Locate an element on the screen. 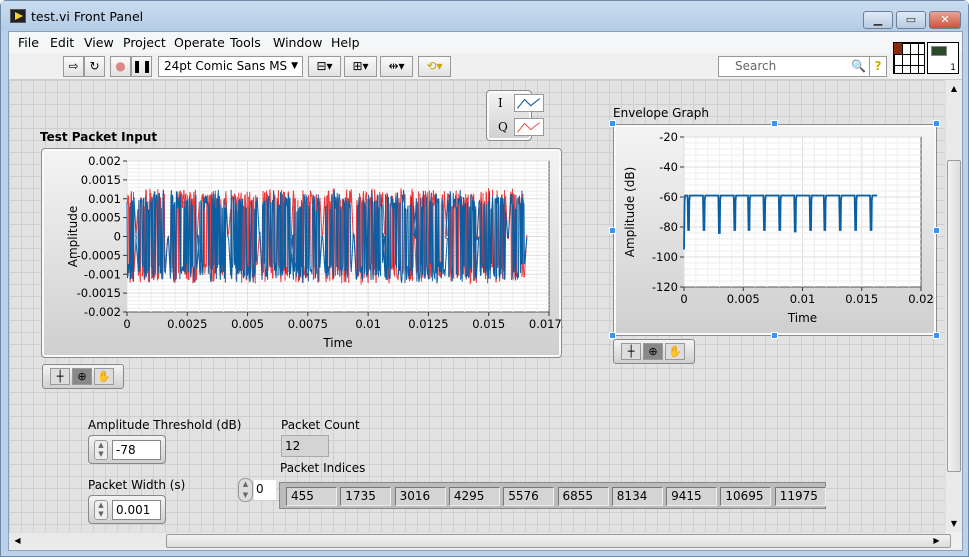  y-tick-label: -0.002 is located at coordinates (102, 312).